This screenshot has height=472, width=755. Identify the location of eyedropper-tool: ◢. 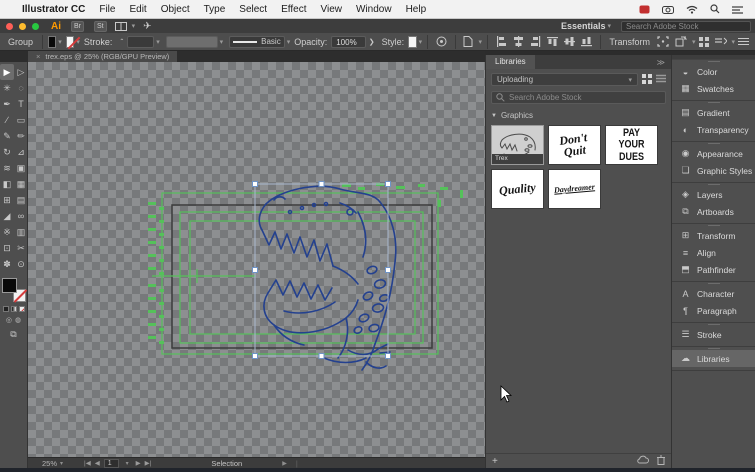
(7, 216).